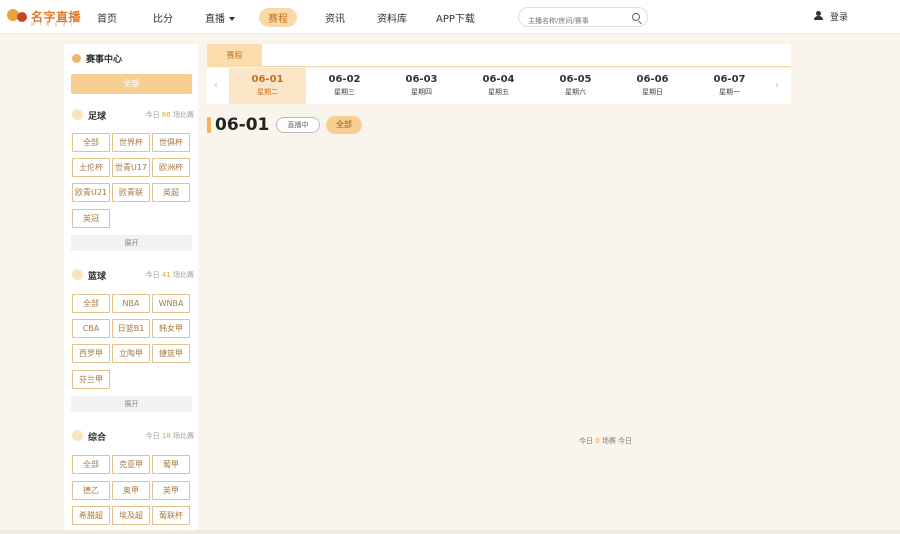  What do you see at coordinates (170, 436) in the screenshot?
I see `section-general-count: 今日 18 场比赛` at bounding box center [170, 436].